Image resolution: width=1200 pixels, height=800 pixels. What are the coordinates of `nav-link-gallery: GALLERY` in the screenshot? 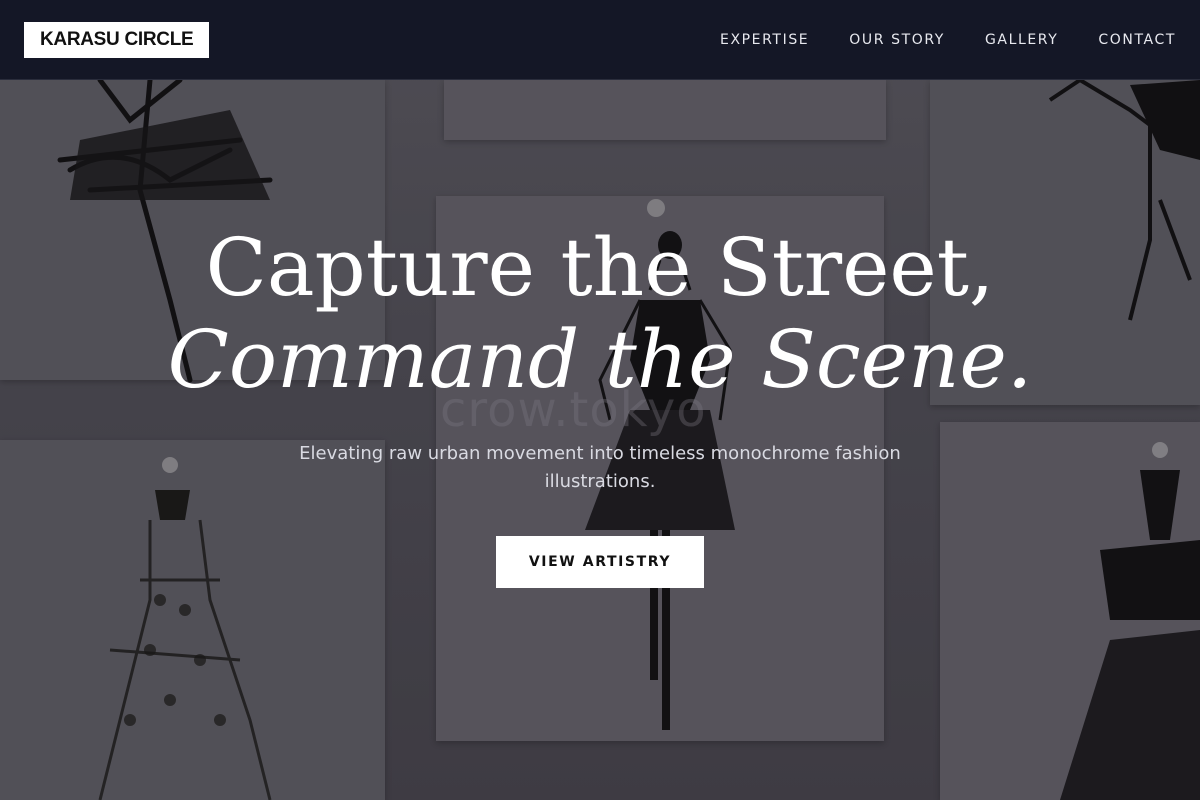 It's located at (1021, 40).